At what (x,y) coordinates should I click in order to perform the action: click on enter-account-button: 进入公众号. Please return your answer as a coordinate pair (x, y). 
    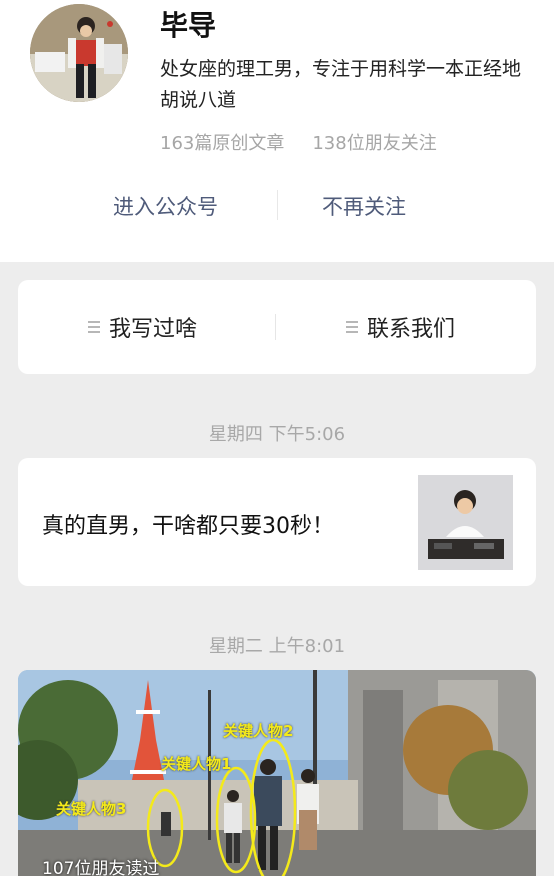
    Looking at the image, I should click on (165, 206).